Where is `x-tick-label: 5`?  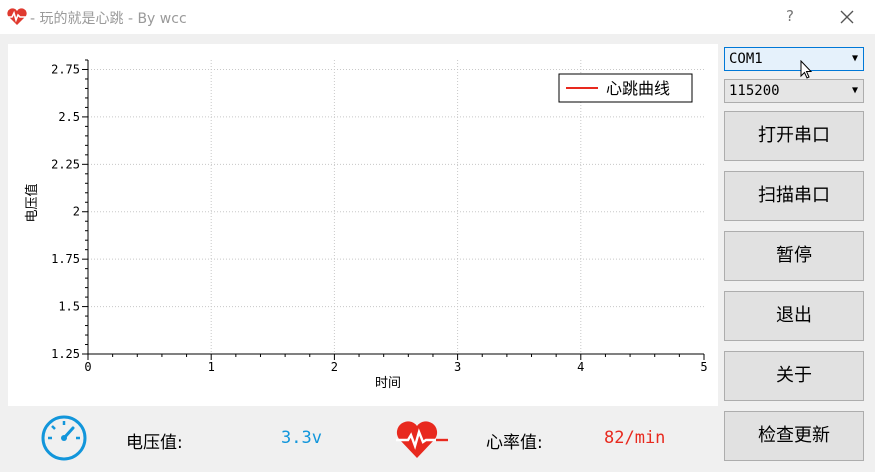
x-tick-label: 5 is located at coordinates (703, 367).